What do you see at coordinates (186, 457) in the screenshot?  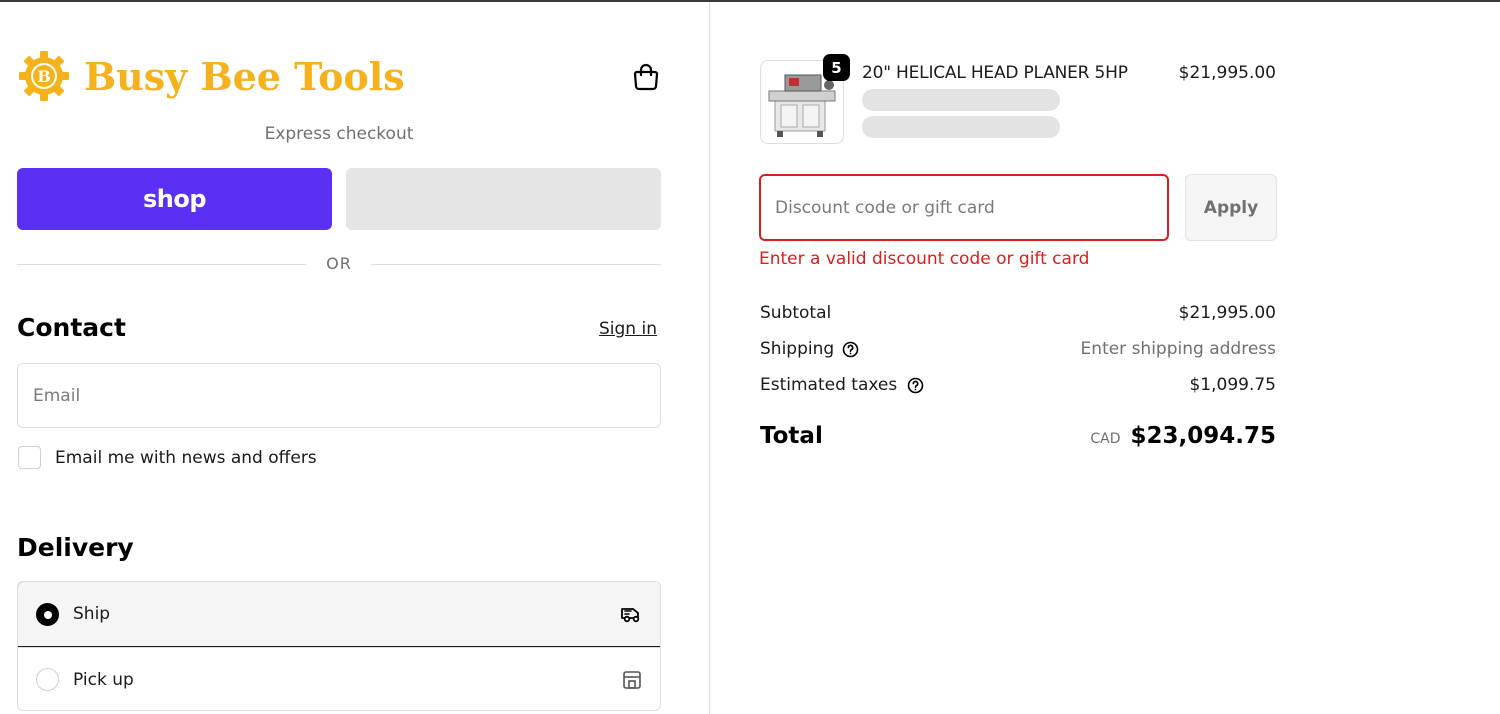 I see `newsletter-label: Email me with news and offers` at bounding box center [186, 457].